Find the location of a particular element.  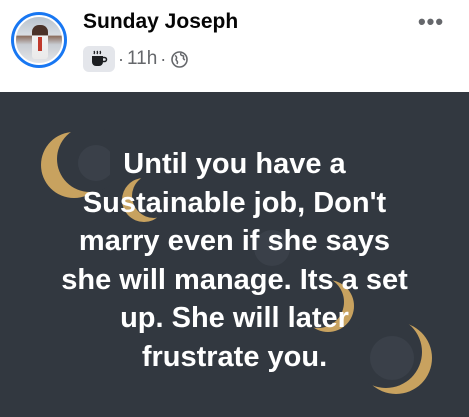

post-text-line: marry even if she says is located at coordinates (234, 241).